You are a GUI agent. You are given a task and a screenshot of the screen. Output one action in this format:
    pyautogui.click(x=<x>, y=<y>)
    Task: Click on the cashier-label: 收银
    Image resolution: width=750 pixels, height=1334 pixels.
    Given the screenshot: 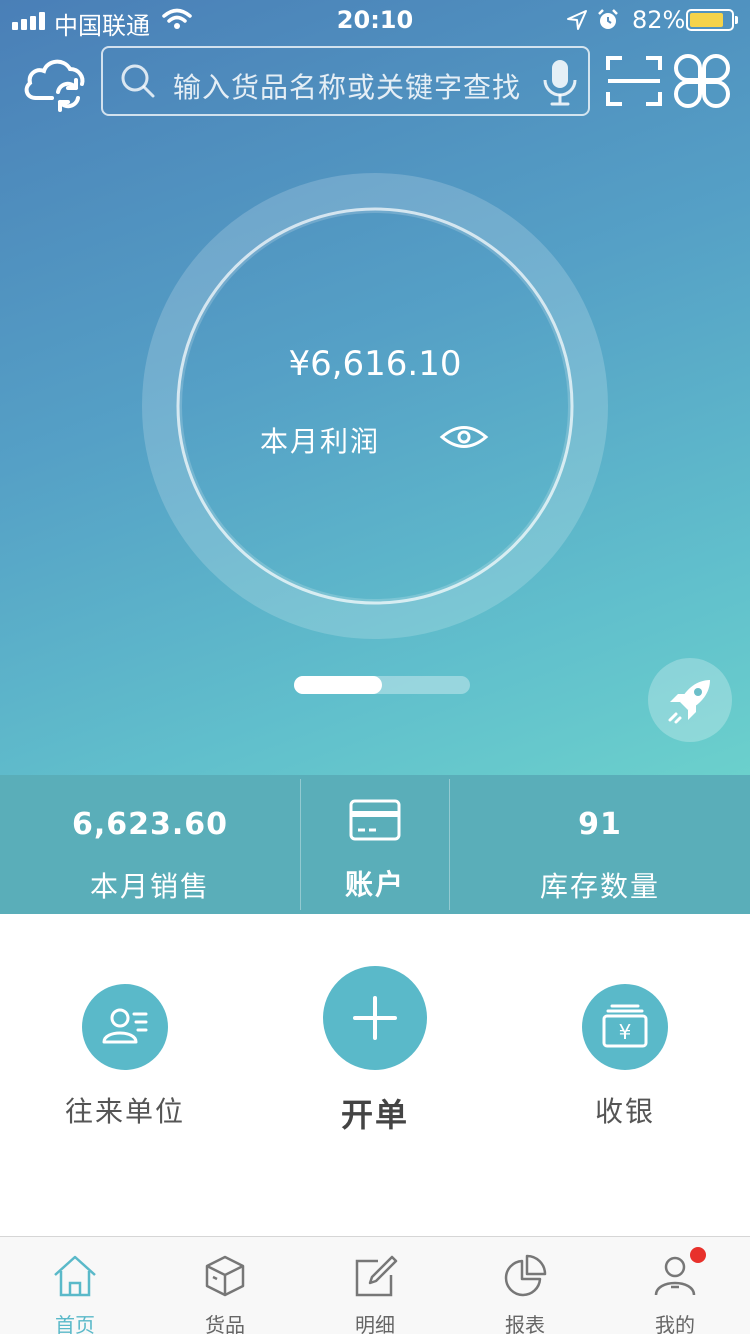 What is the action you would take?
    pyautogui.click(x=624, y=1111)
    